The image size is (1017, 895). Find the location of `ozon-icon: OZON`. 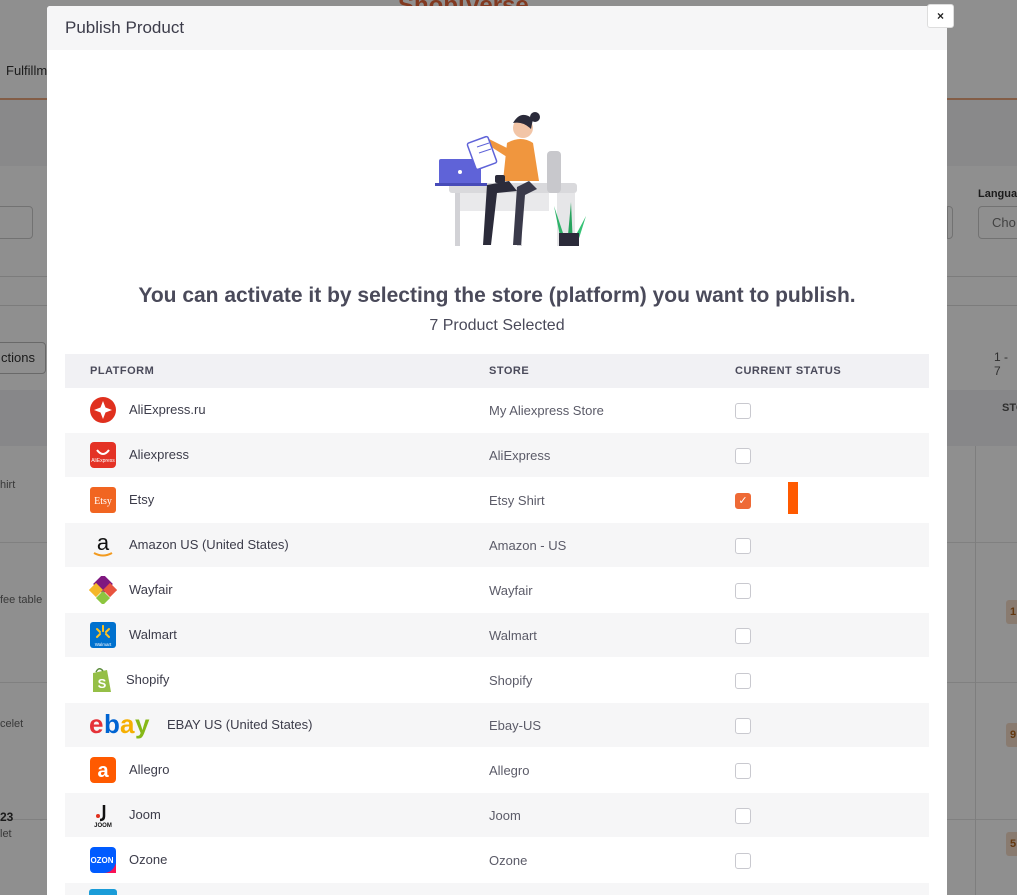

ozon-icon: OZON is located at coordinates (103, 860).